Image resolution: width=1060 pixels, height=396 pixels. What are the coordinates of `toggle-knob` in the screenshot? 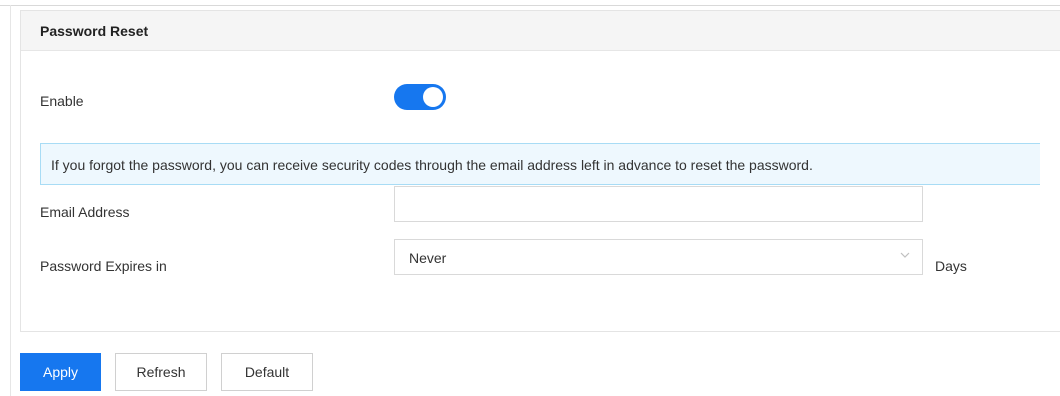 It's located at (433, 97).